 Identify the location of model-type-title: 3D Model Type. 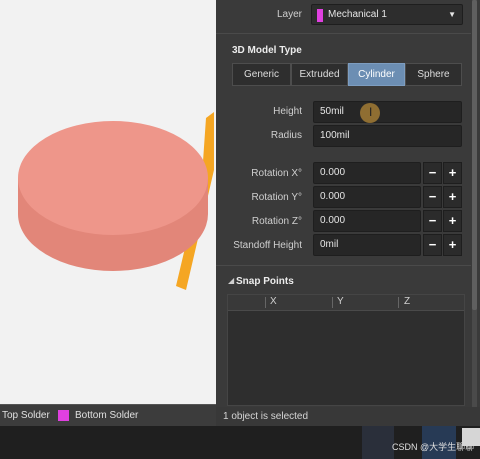
(267, 50).